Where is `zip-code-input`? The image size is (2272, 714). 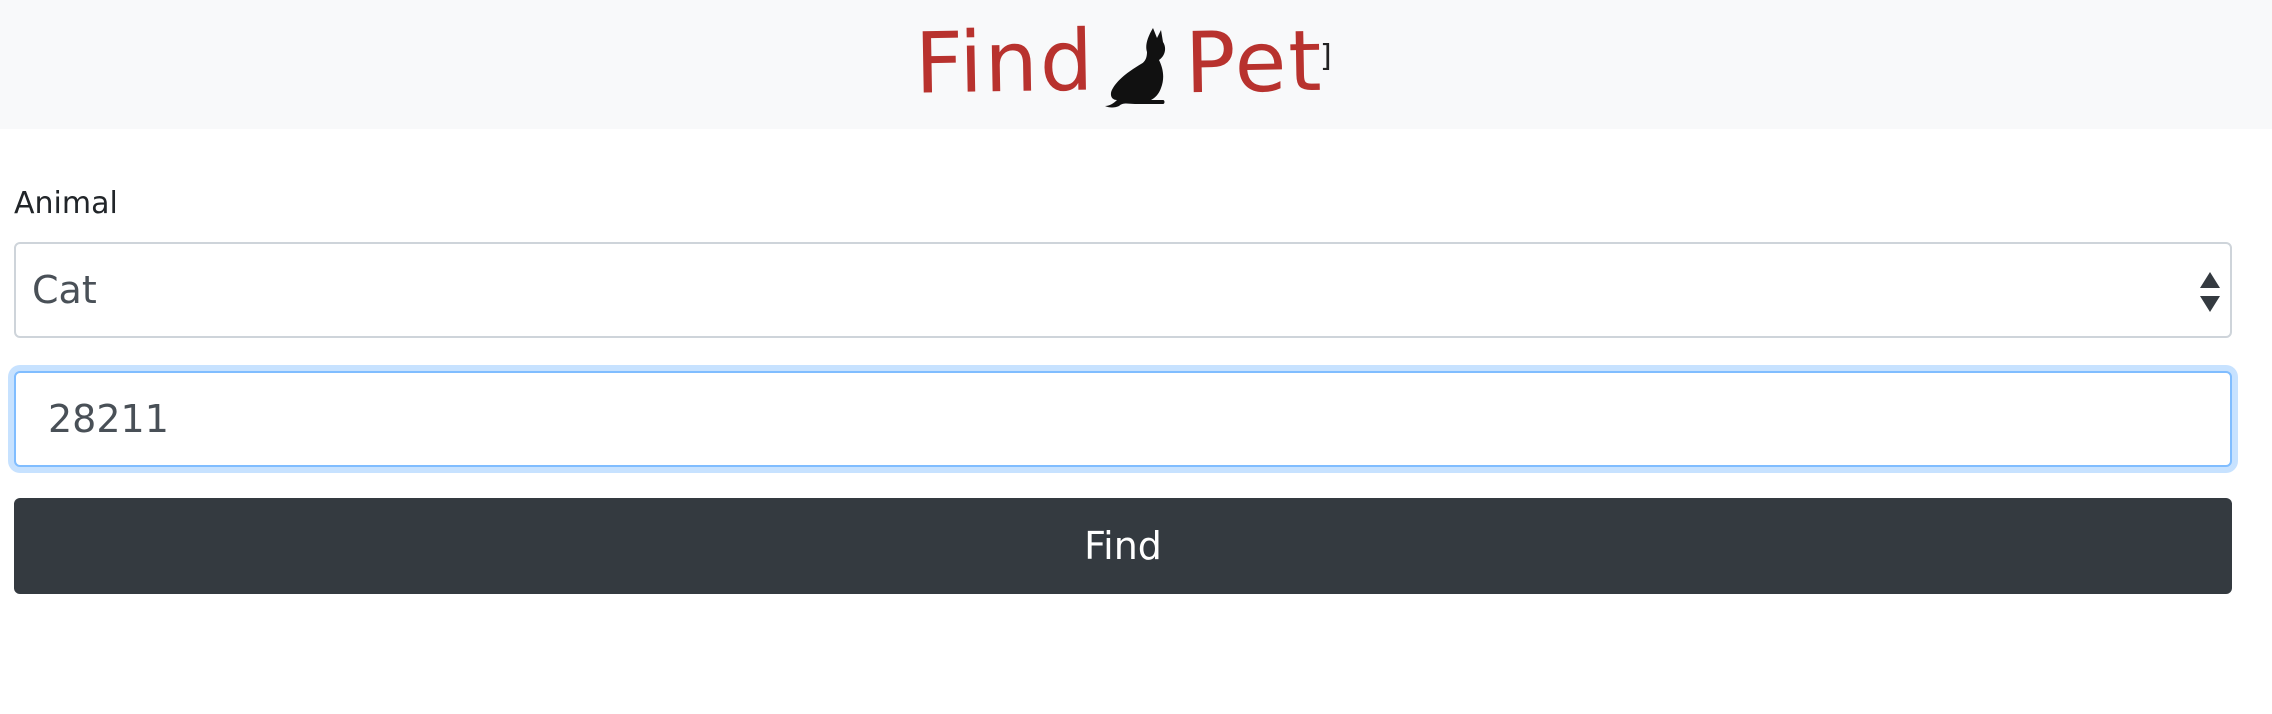
zip-code-input is located at coordinates (1123, 419).